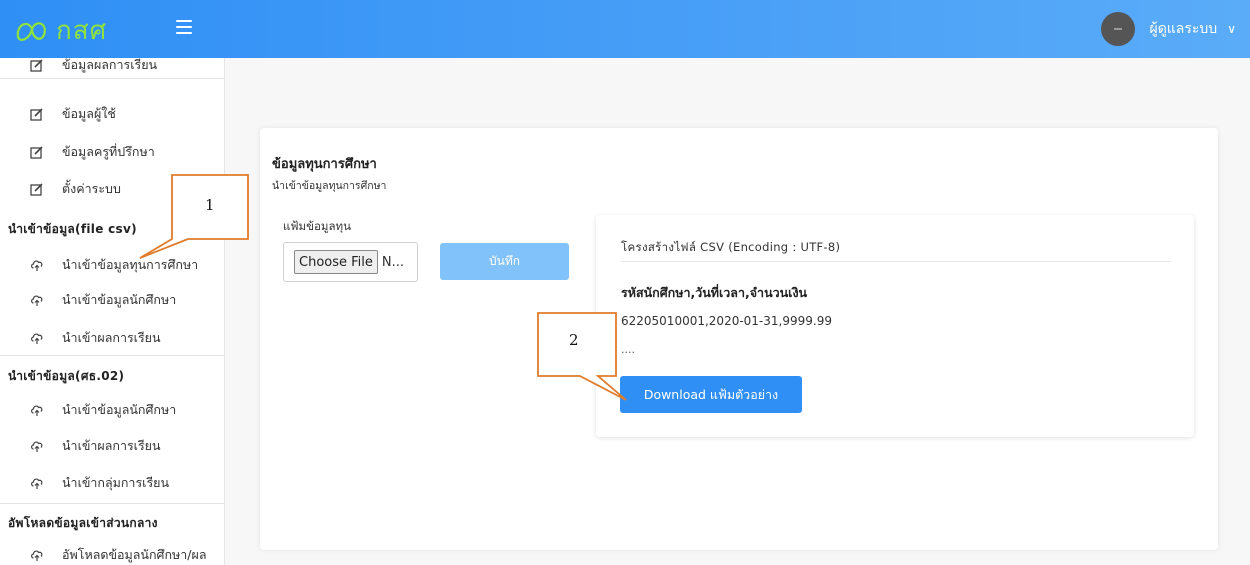  I want to click on page-subtitle: นำเข้าข้อมูลทุนการศึกษา, so click(329, 186).